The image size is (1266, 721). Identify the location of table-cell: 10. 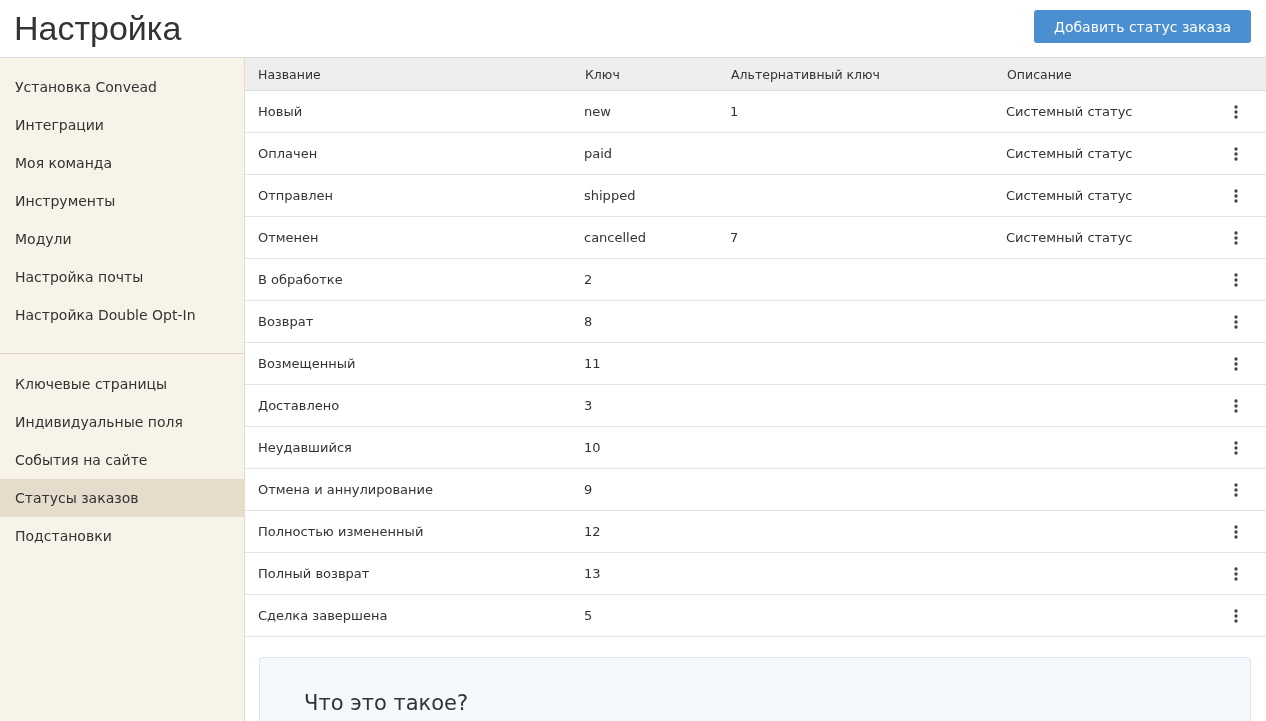
(592, 447).